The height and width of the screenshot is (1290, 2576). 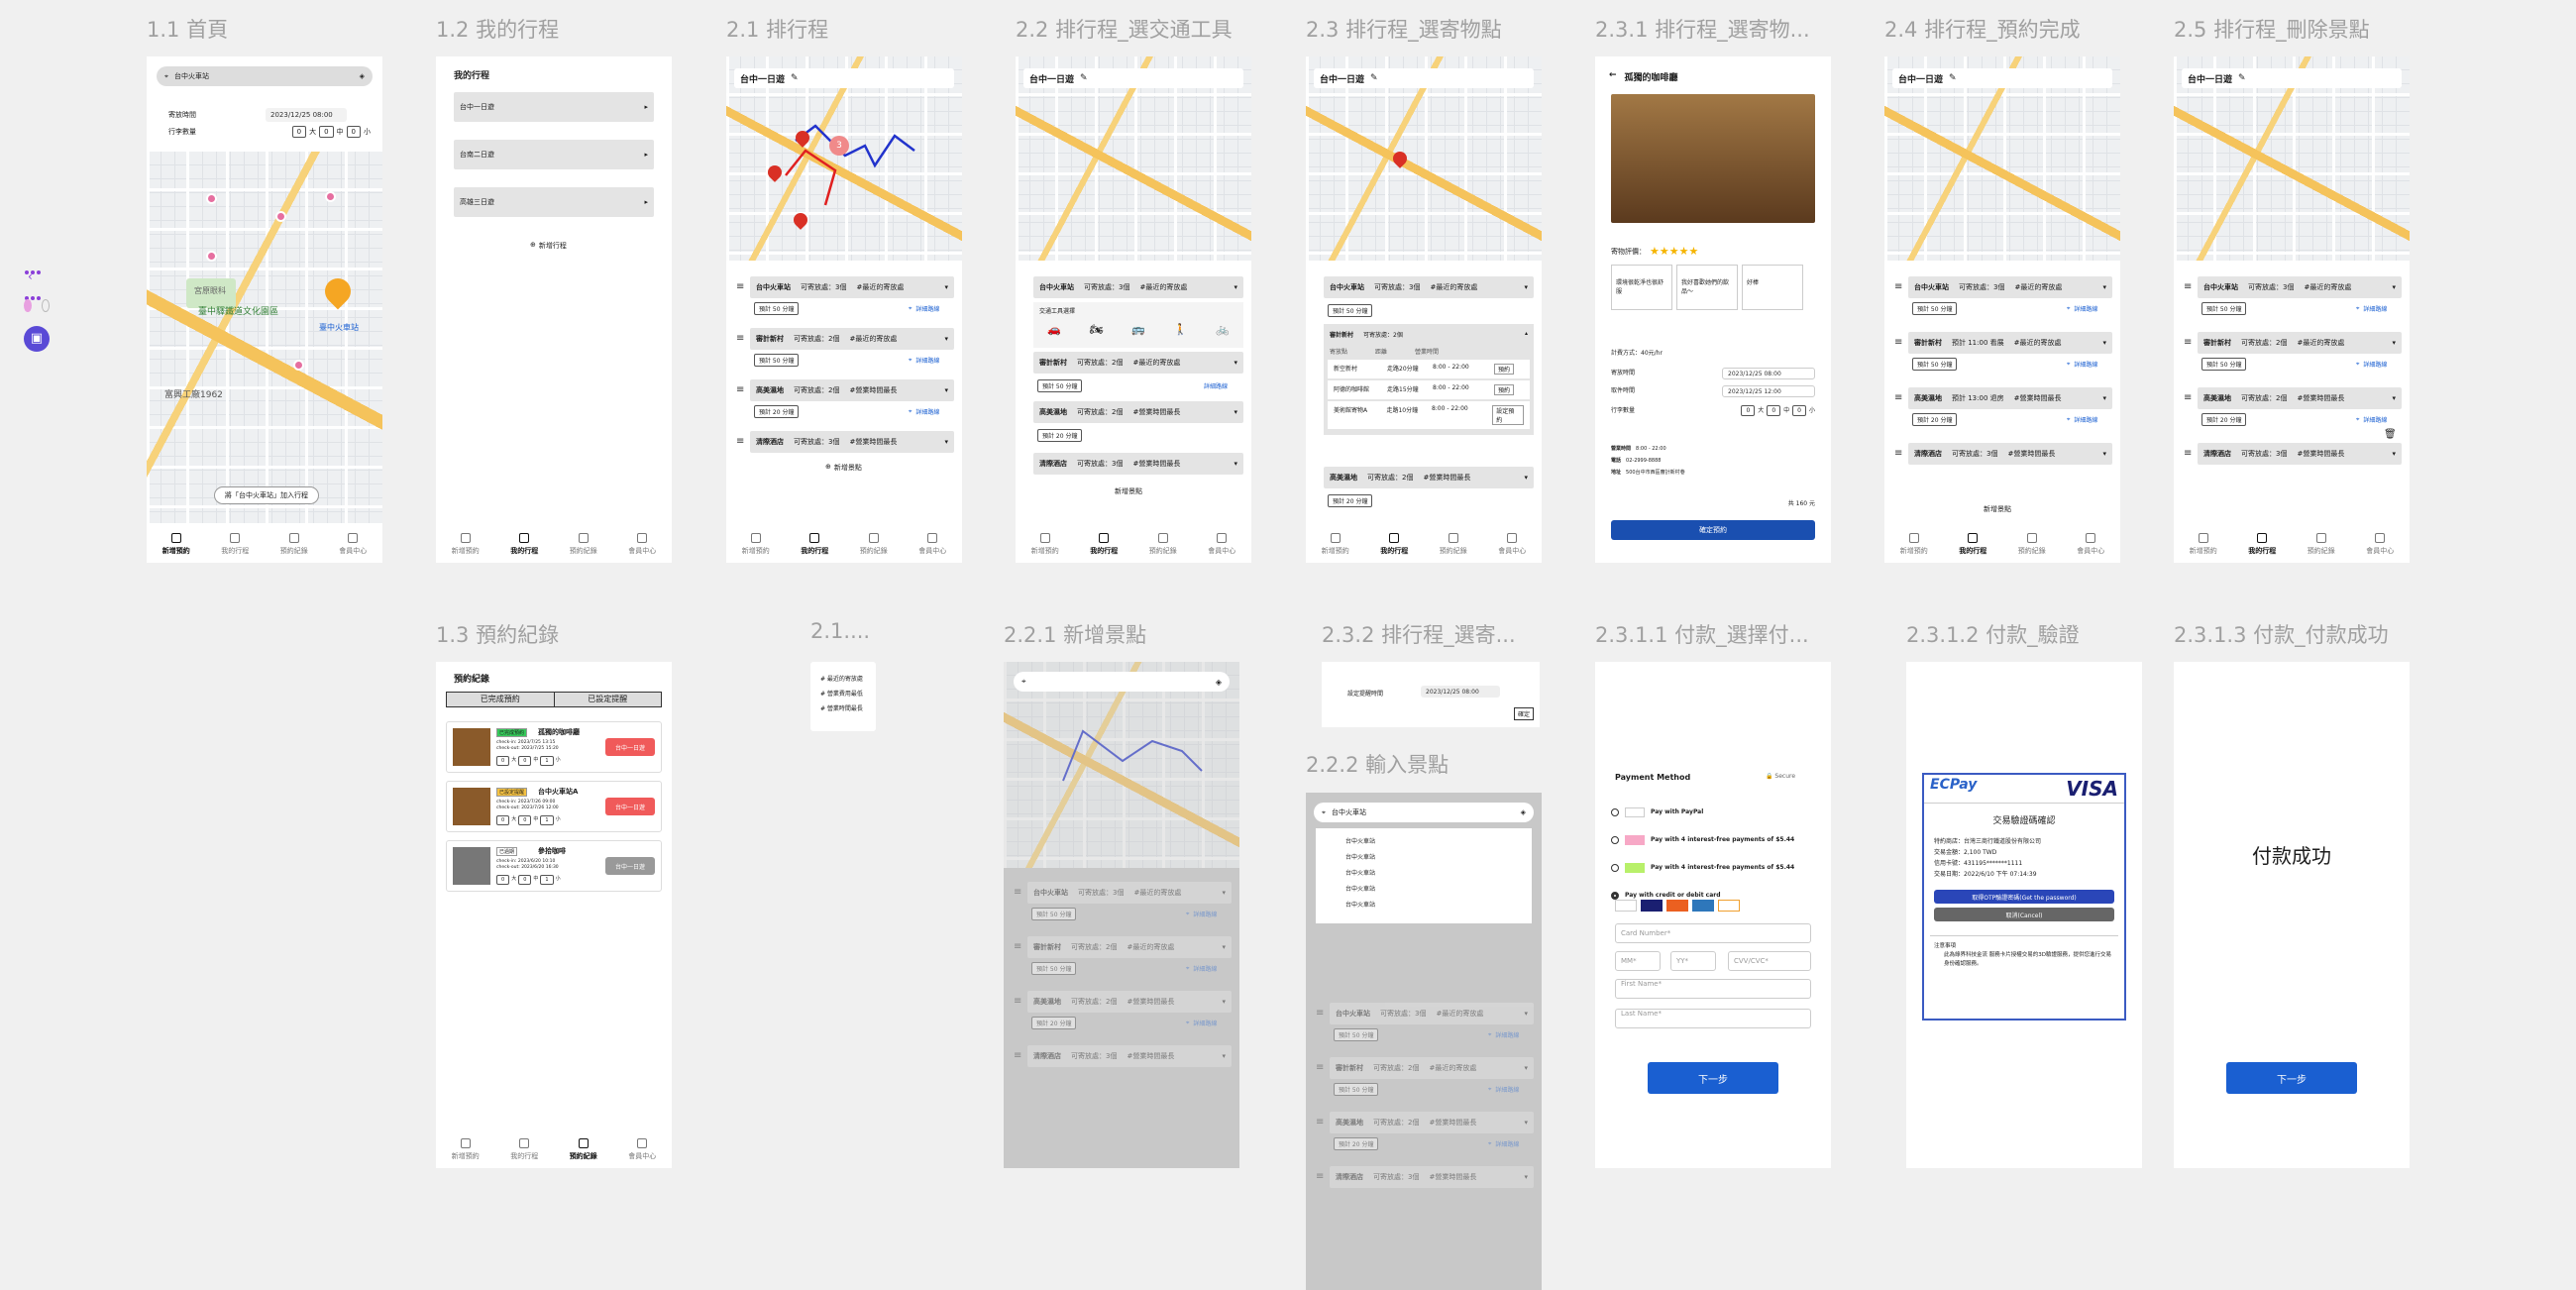 What do you see at coordinates (1713, 989) in the screenshot?
I see `first-name-field: First Name*` at bounding box center [1713, 989].